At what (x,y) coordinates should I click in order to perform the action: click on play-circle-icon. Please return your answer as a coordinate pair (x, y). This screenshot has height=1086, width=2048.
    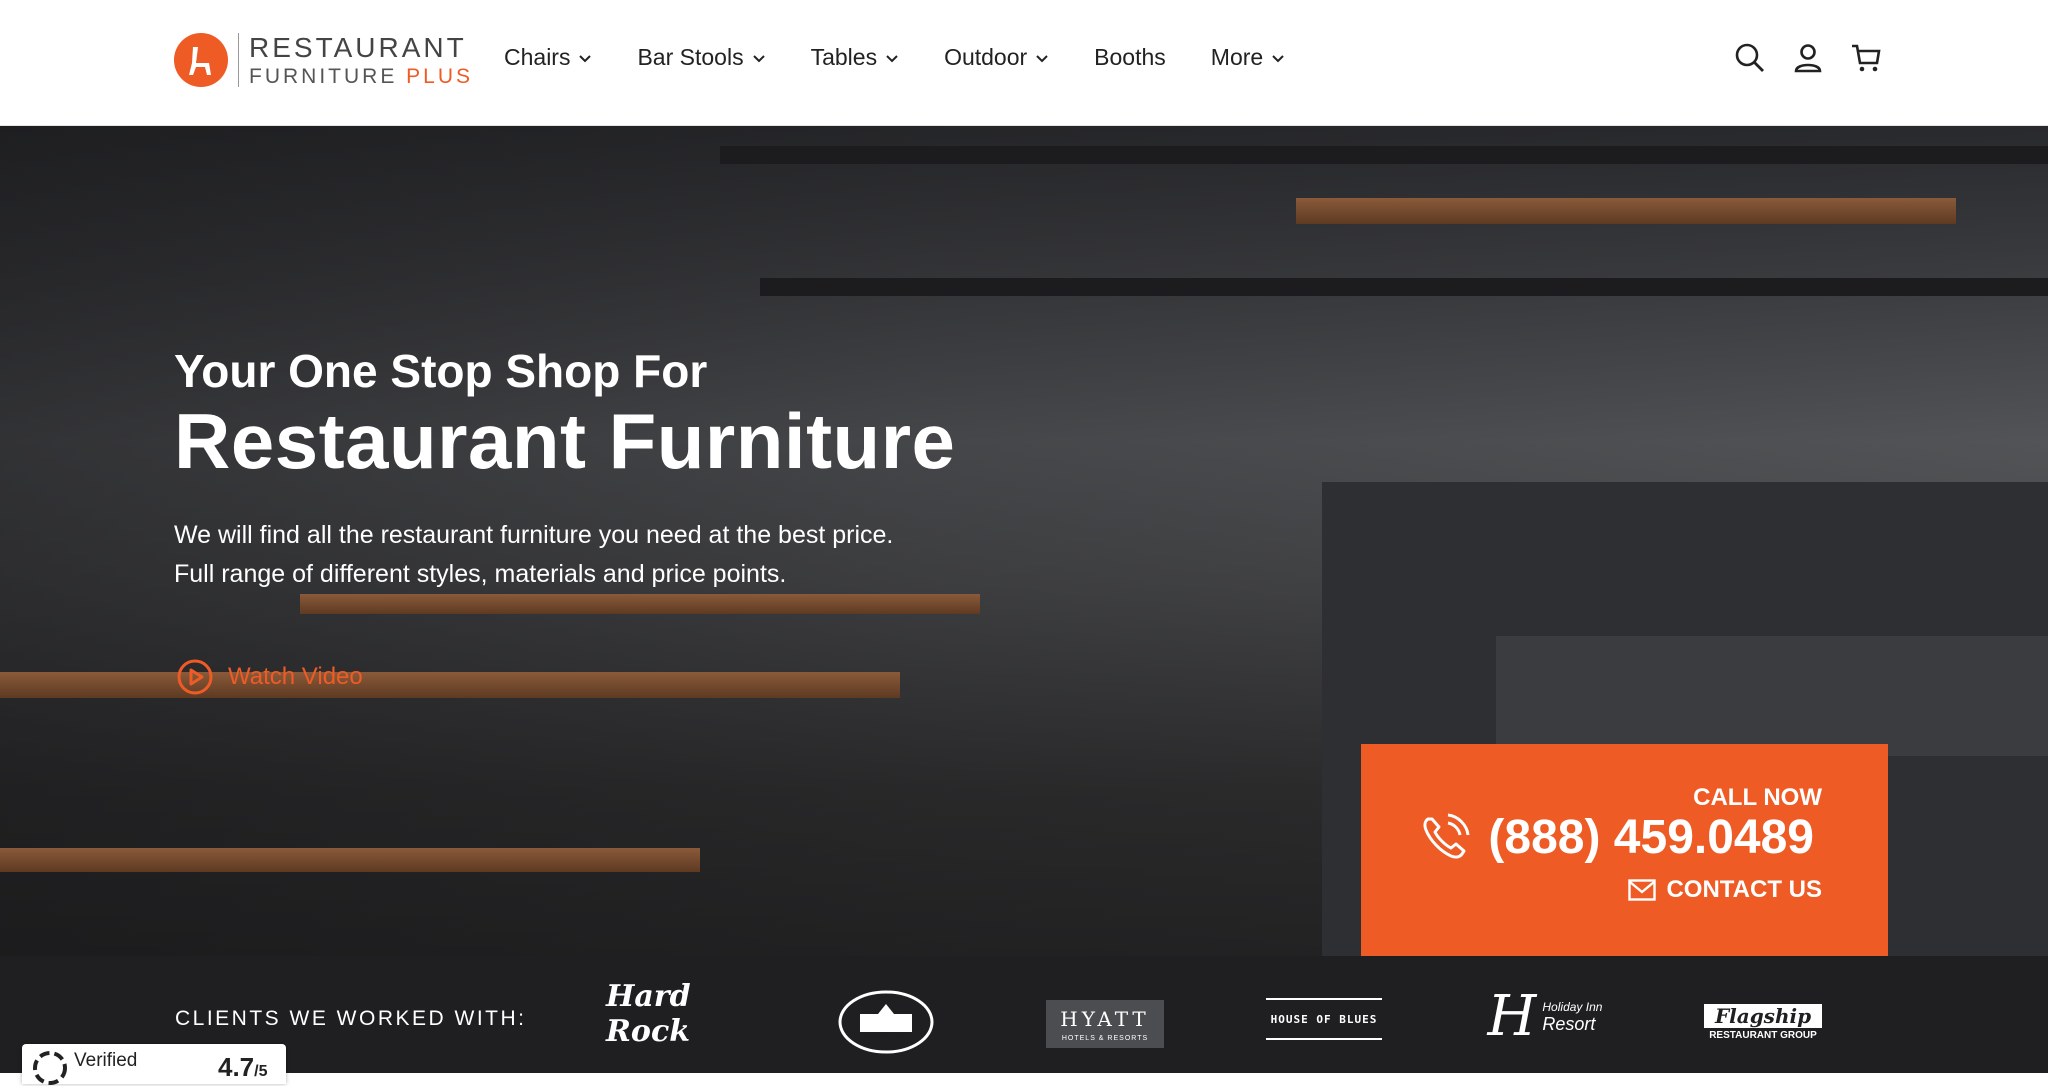
    Looking at the image, I should click on (195, 677).